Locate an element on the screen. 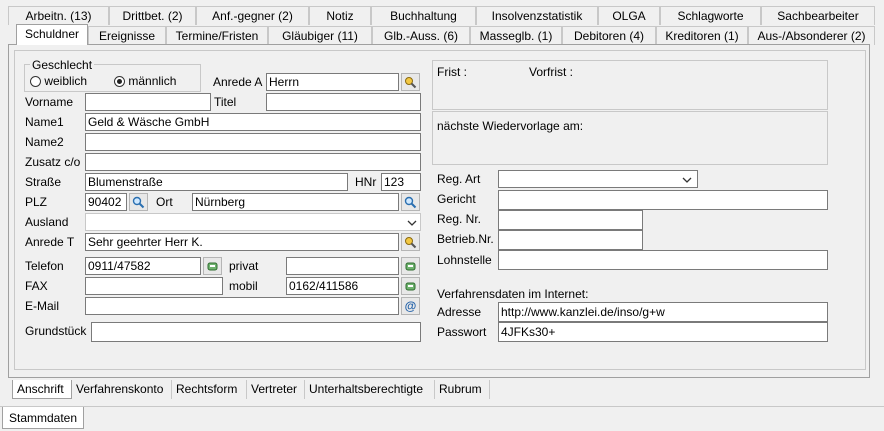 The image size is (884, 431). ort-field: Nürnberg is located at coordinates (295, 202).